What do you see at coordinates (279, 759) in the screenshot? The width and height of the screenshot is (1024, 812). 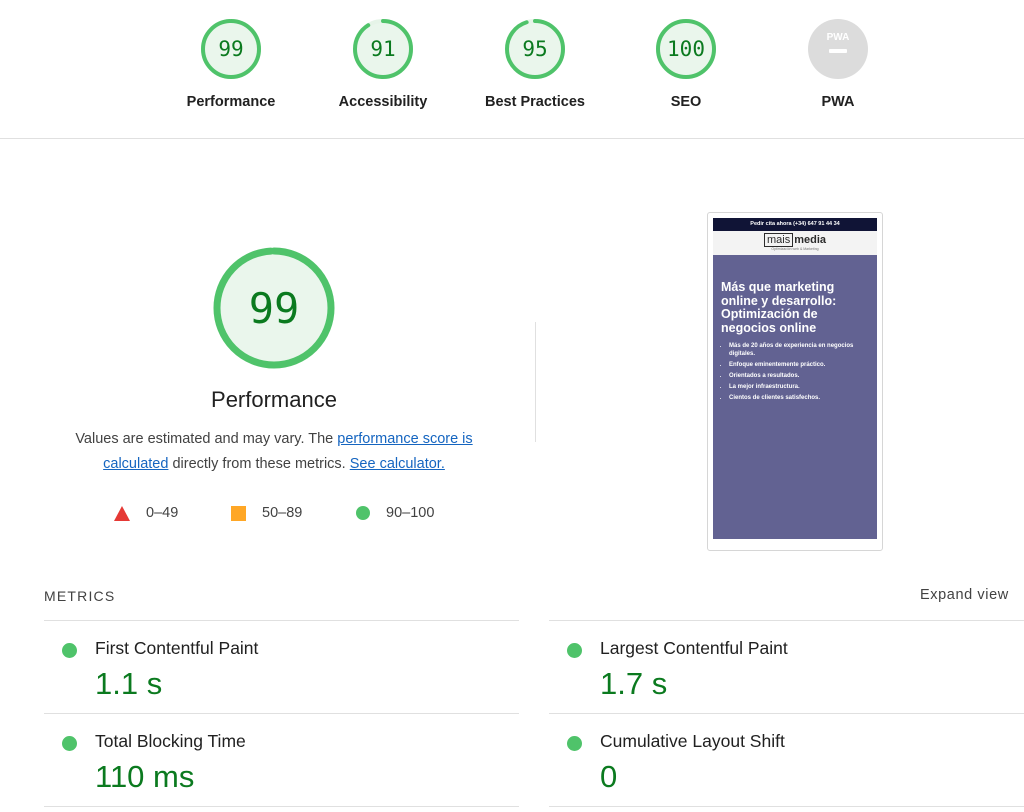 I see `metric-total-blocking-time: Total Blocking Time 110 ms` at bounding box center [279, 759].